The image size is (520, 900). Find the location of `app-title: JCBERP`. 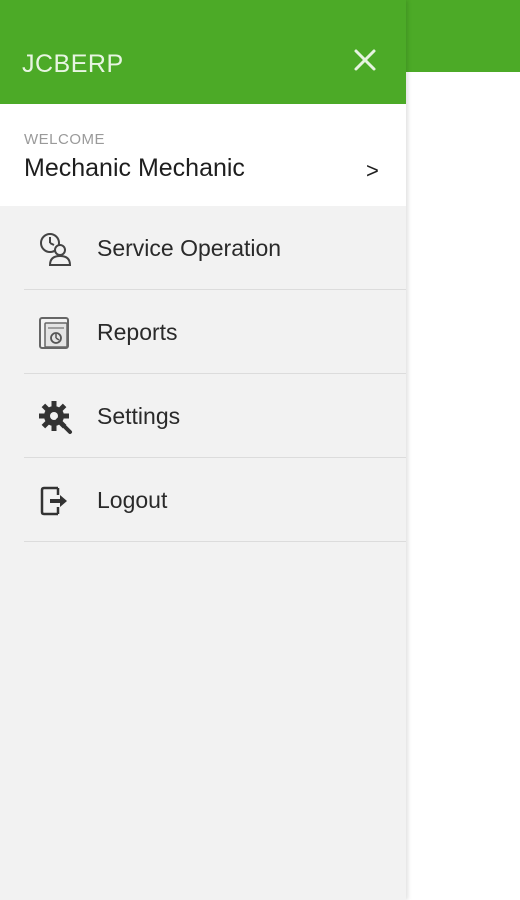

app-title: JCBERP is located at coordinates (73, 64).